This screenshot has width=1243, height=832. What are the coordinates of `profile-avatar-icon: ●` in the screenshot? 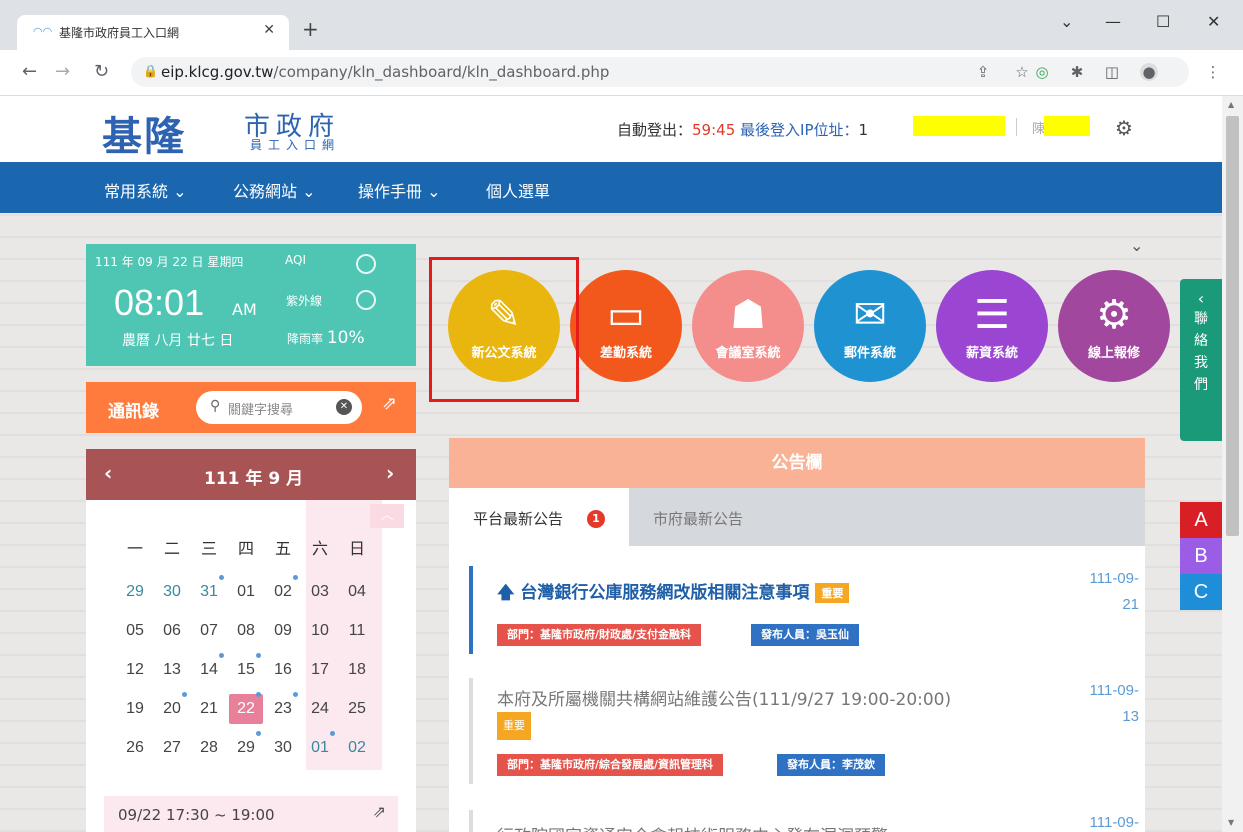 It's located at (1149, 72).